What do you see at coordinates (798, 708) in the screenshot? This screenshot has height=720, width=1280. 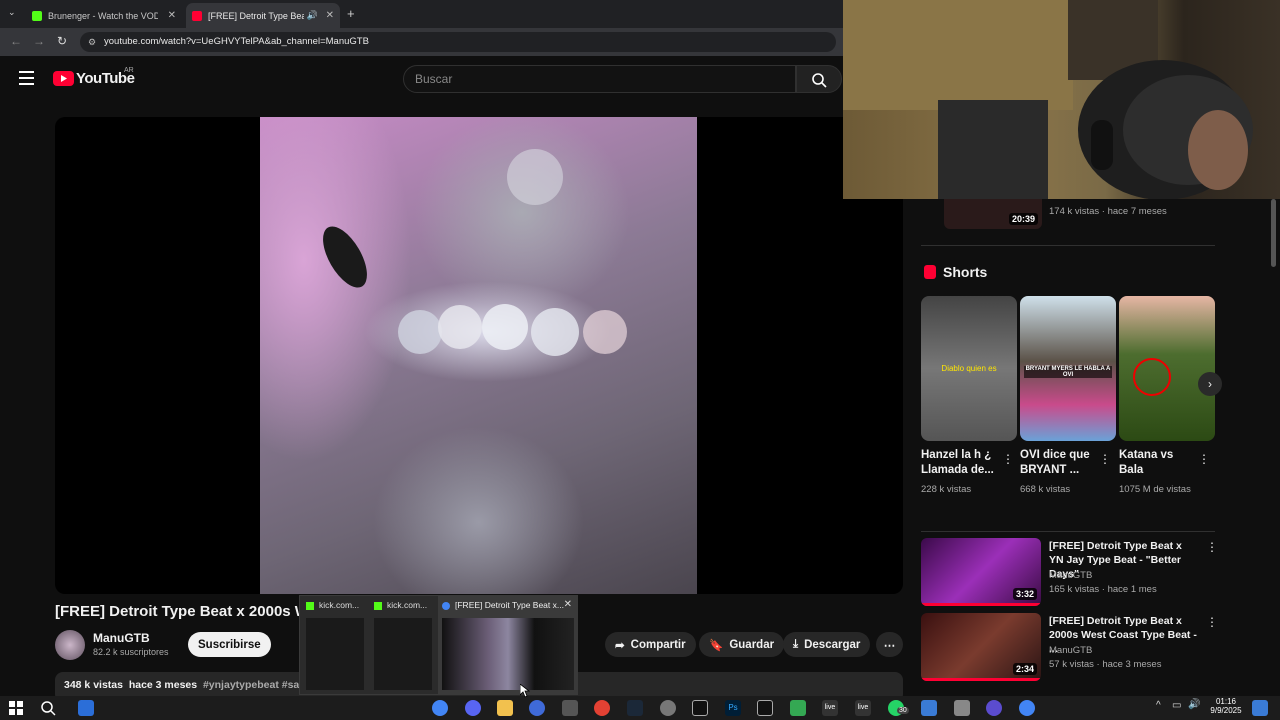 I see `google-drive-icon` at bounding box center [798, 708].